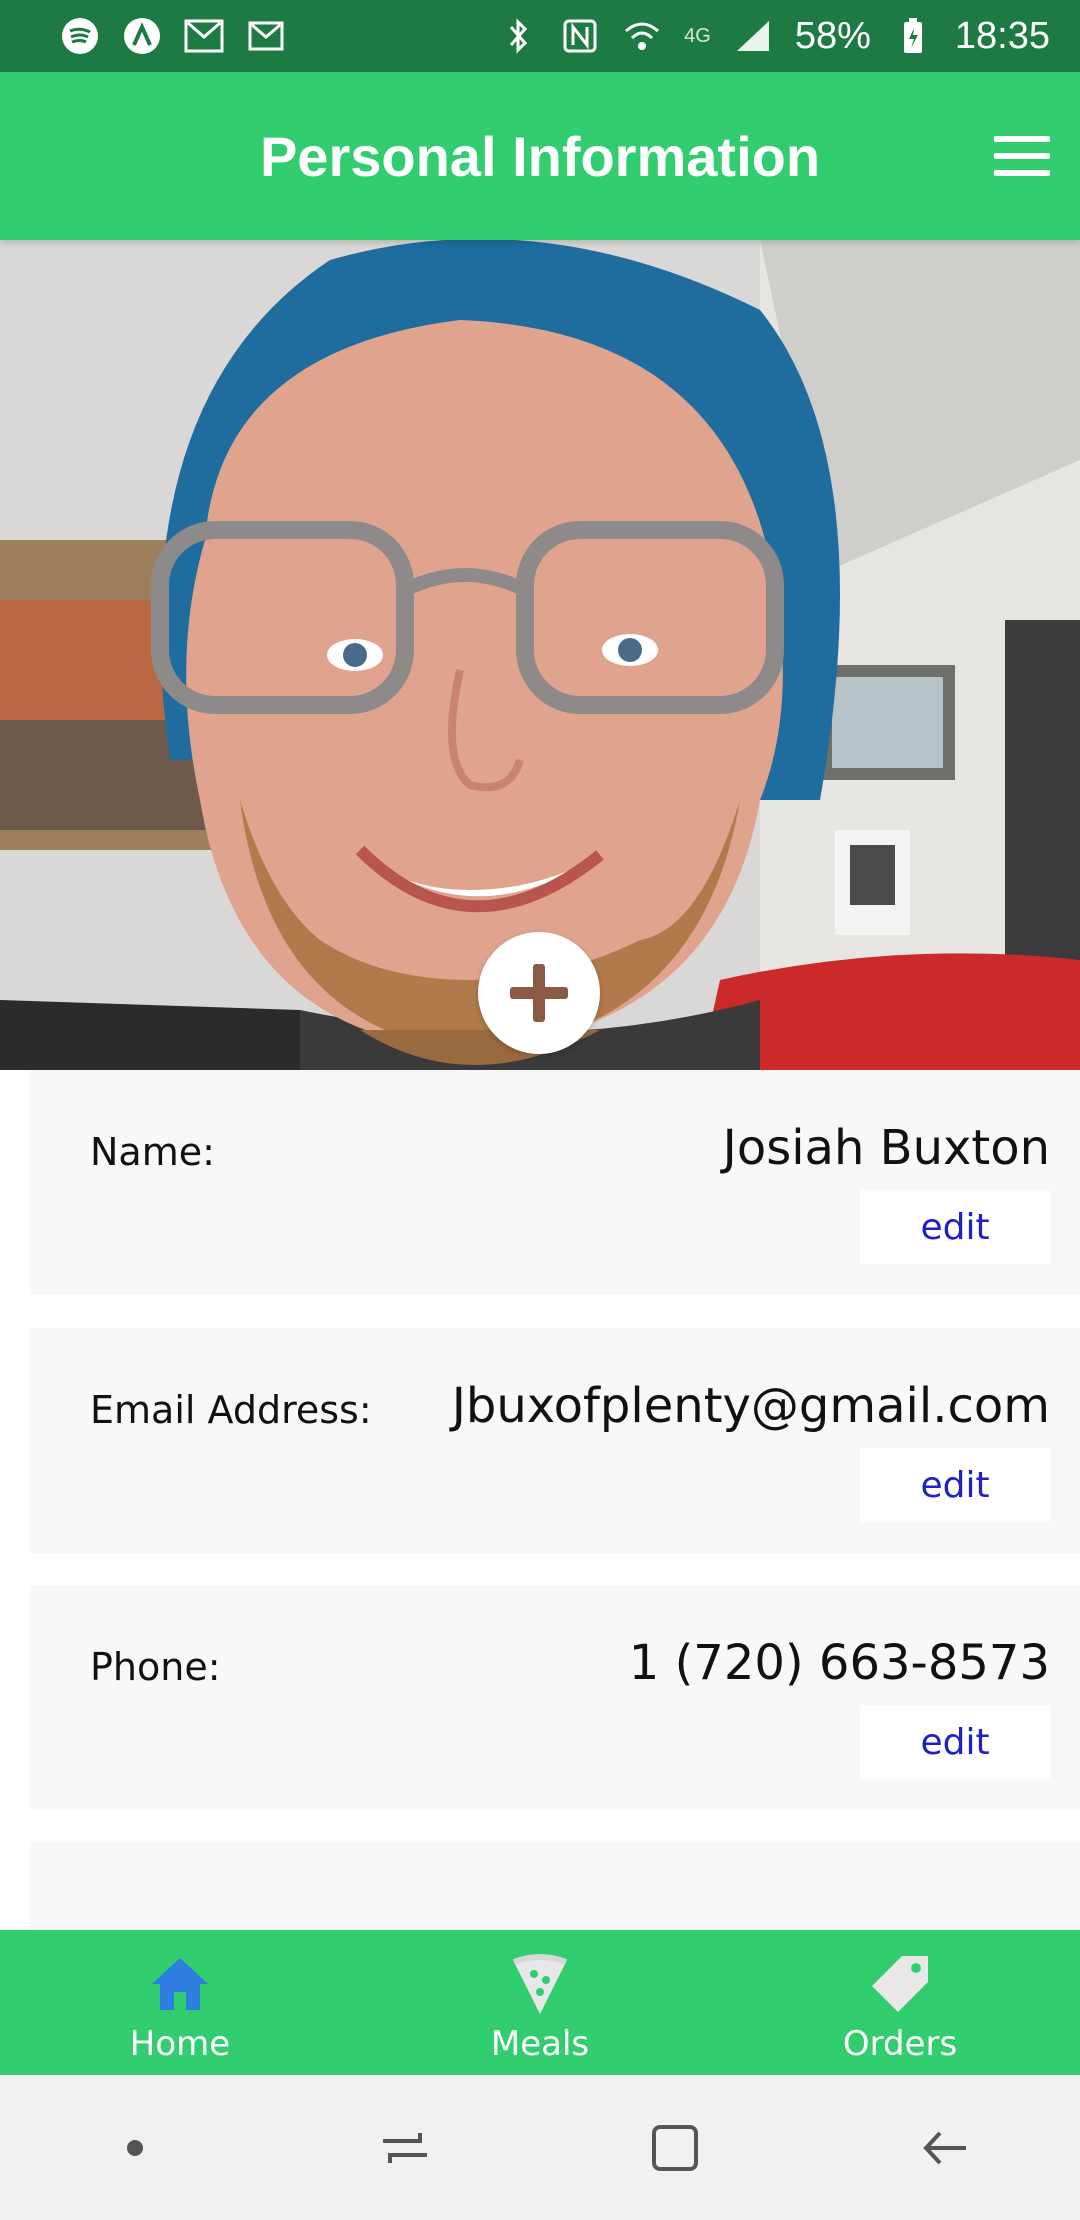  I want to click on edit-email-button: edit, so click(955, 1485).